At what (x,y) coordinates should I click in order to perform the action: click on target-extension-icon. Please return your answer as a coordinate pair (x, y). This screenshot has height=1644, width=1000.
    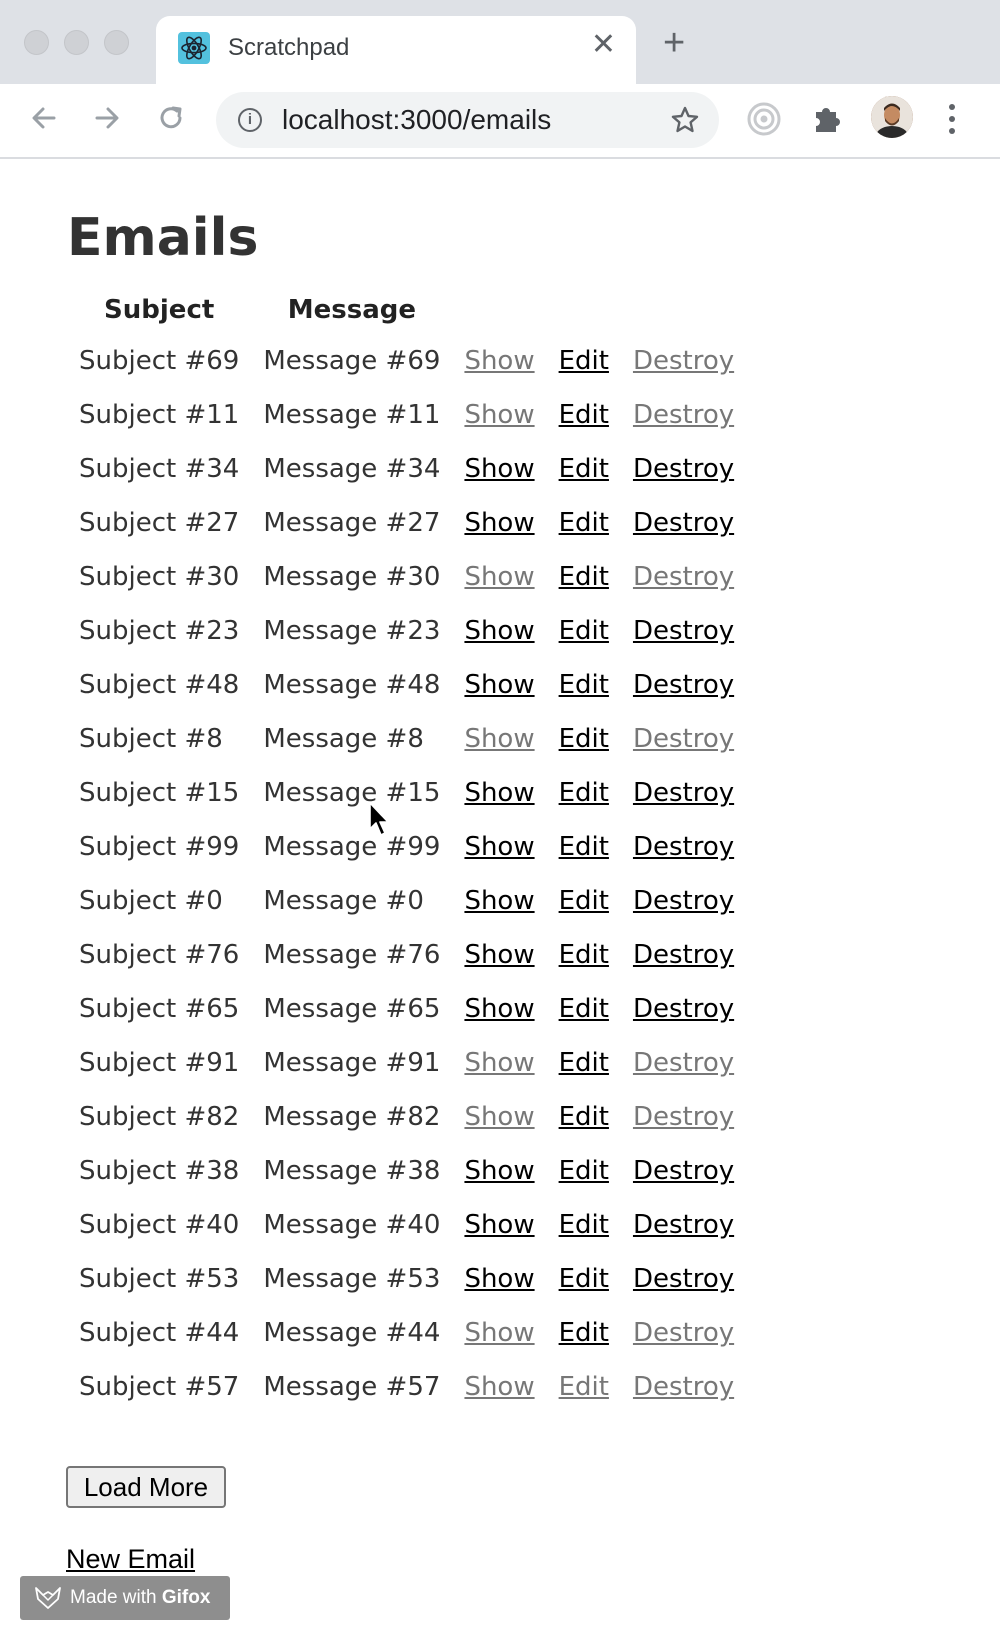
    Looking at the image, I should click on (764, 119).